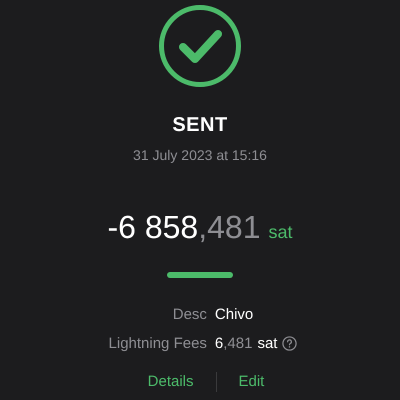 The height and width of the screenshot is (400, 400). I want to click on detail-value: Chivo, so click(234, 314).